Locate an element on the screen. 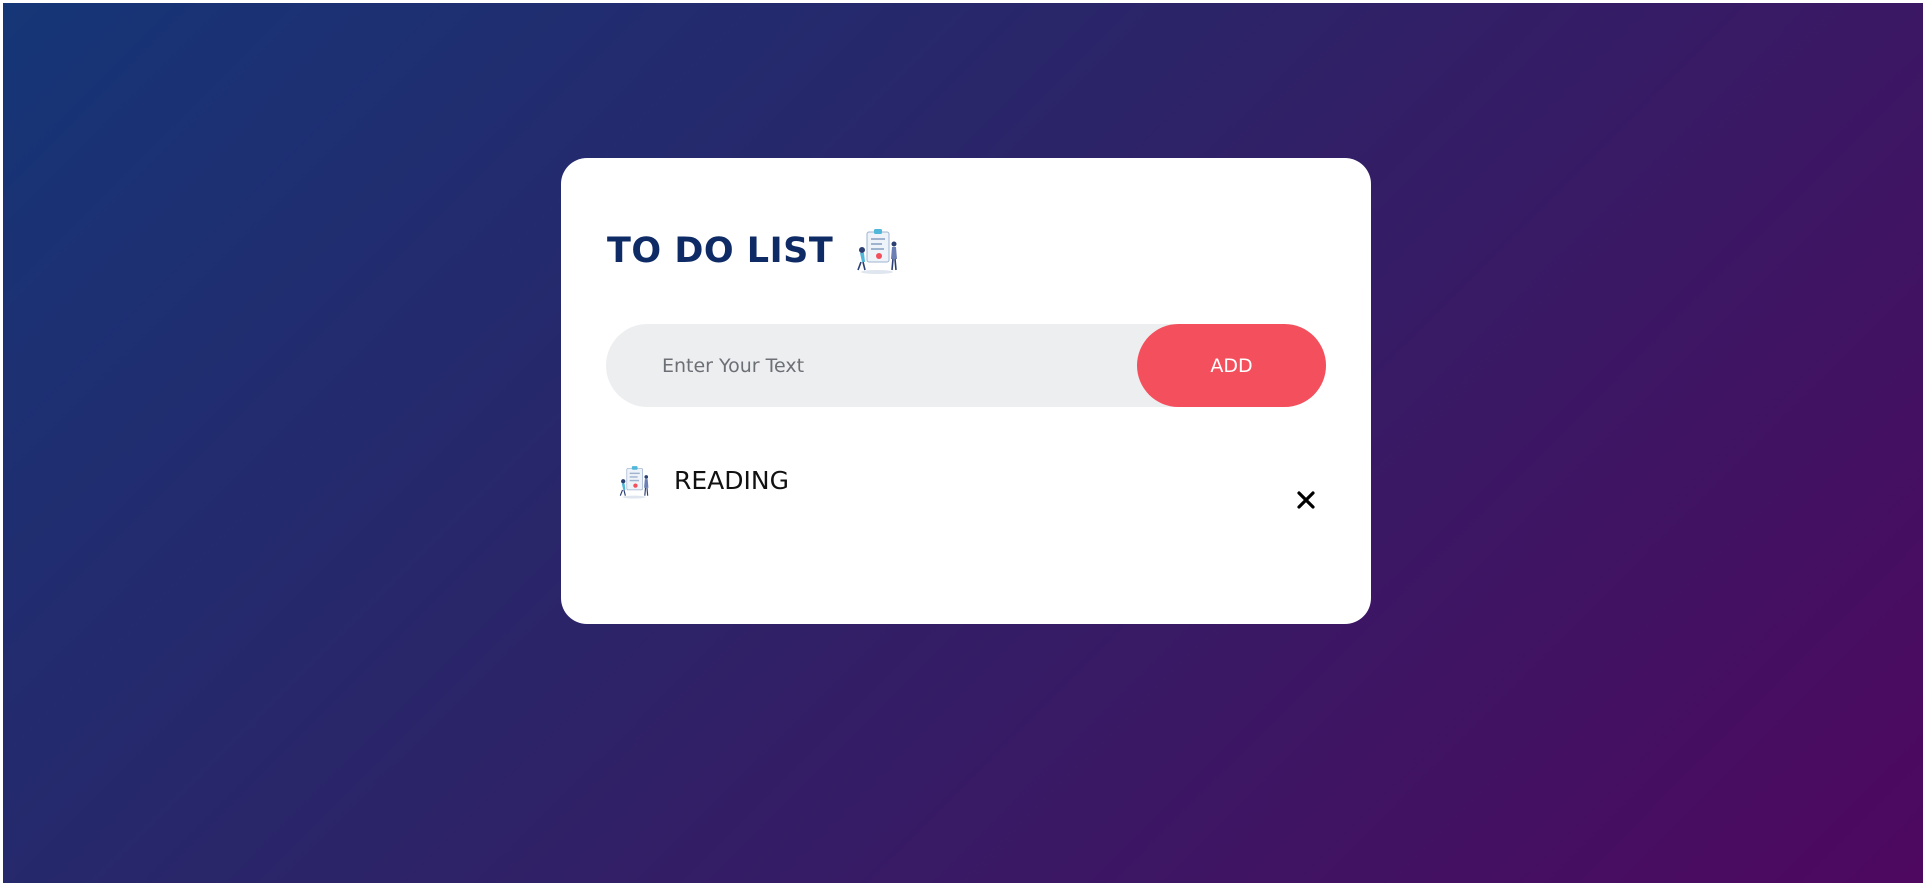  list-item: READING is located at coordinates (971, 493).